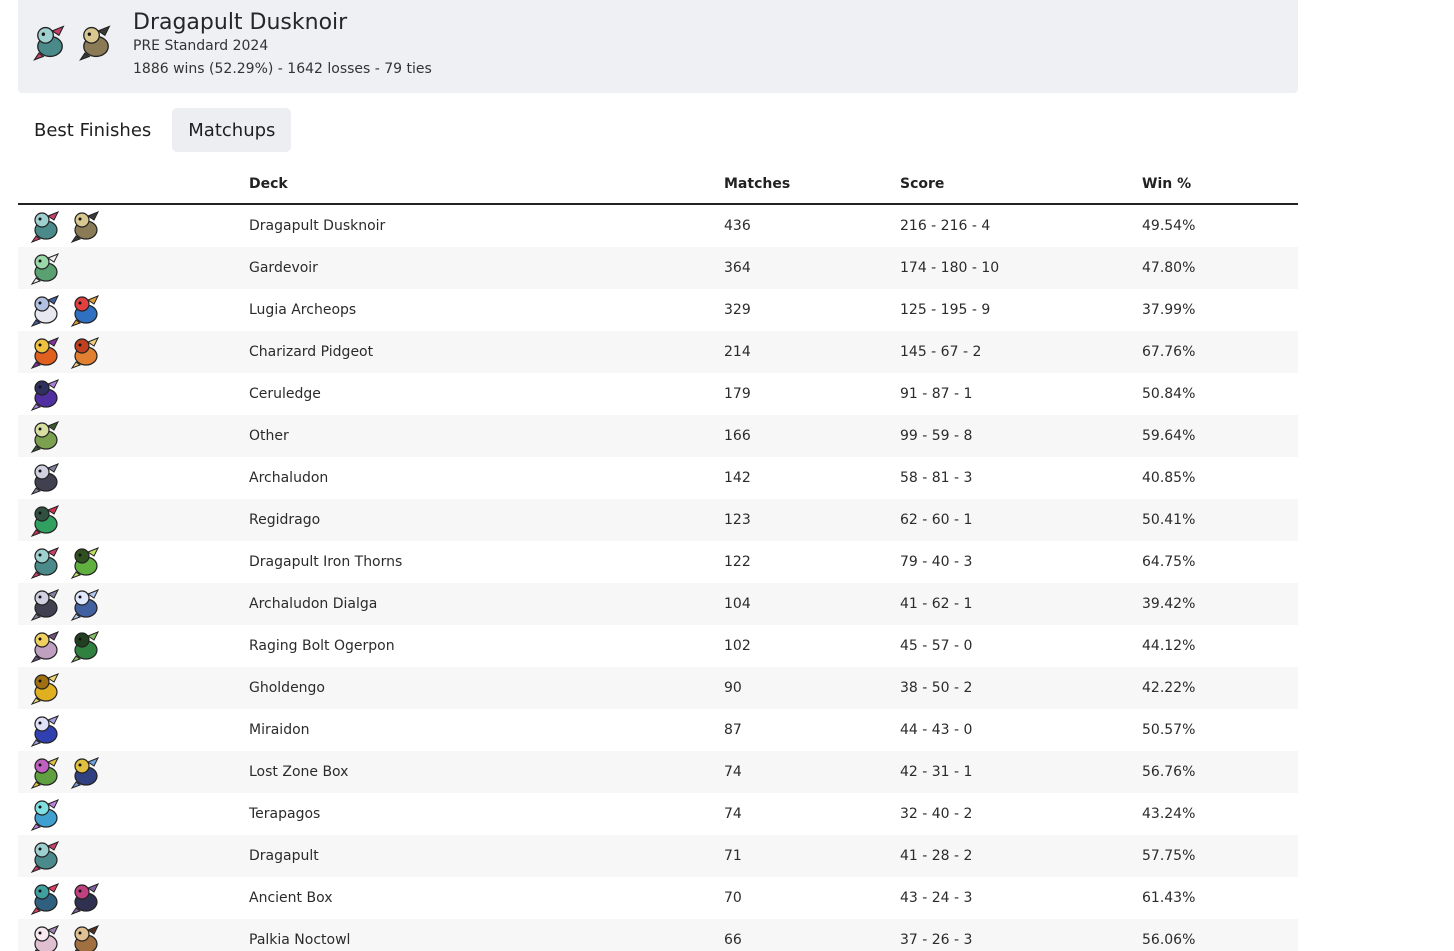 The height and width of the screenshot is (951, 1454). What do you see at coordinates (46, 520) in the screenshot?
I see `regidrago-icon` at bounding box center [46, 520].